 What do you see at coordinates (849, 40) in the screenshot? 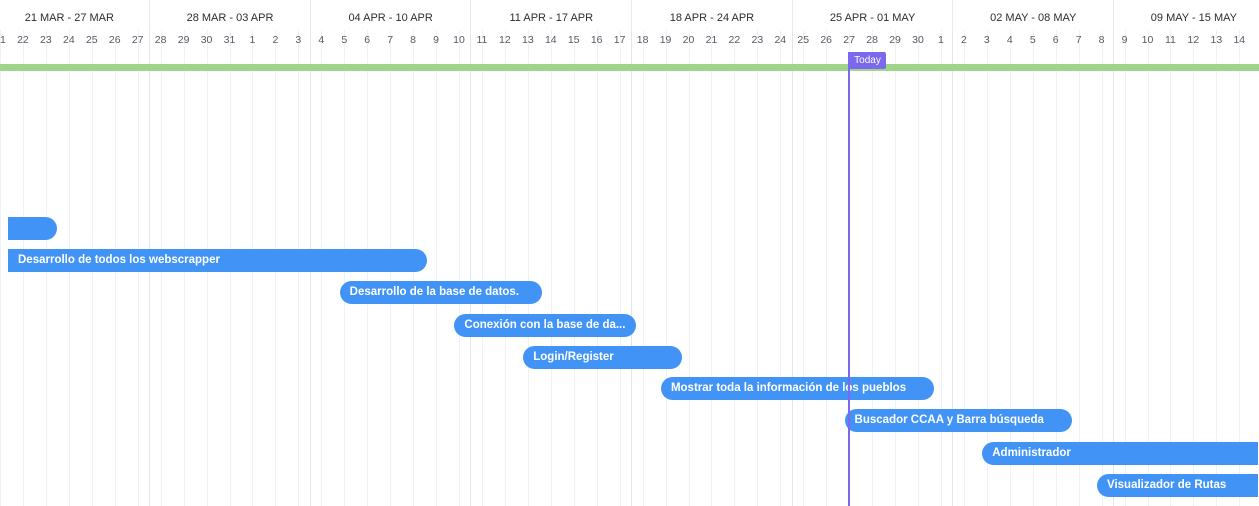
I see `day-label: 27` at bounding box center [849, 40].